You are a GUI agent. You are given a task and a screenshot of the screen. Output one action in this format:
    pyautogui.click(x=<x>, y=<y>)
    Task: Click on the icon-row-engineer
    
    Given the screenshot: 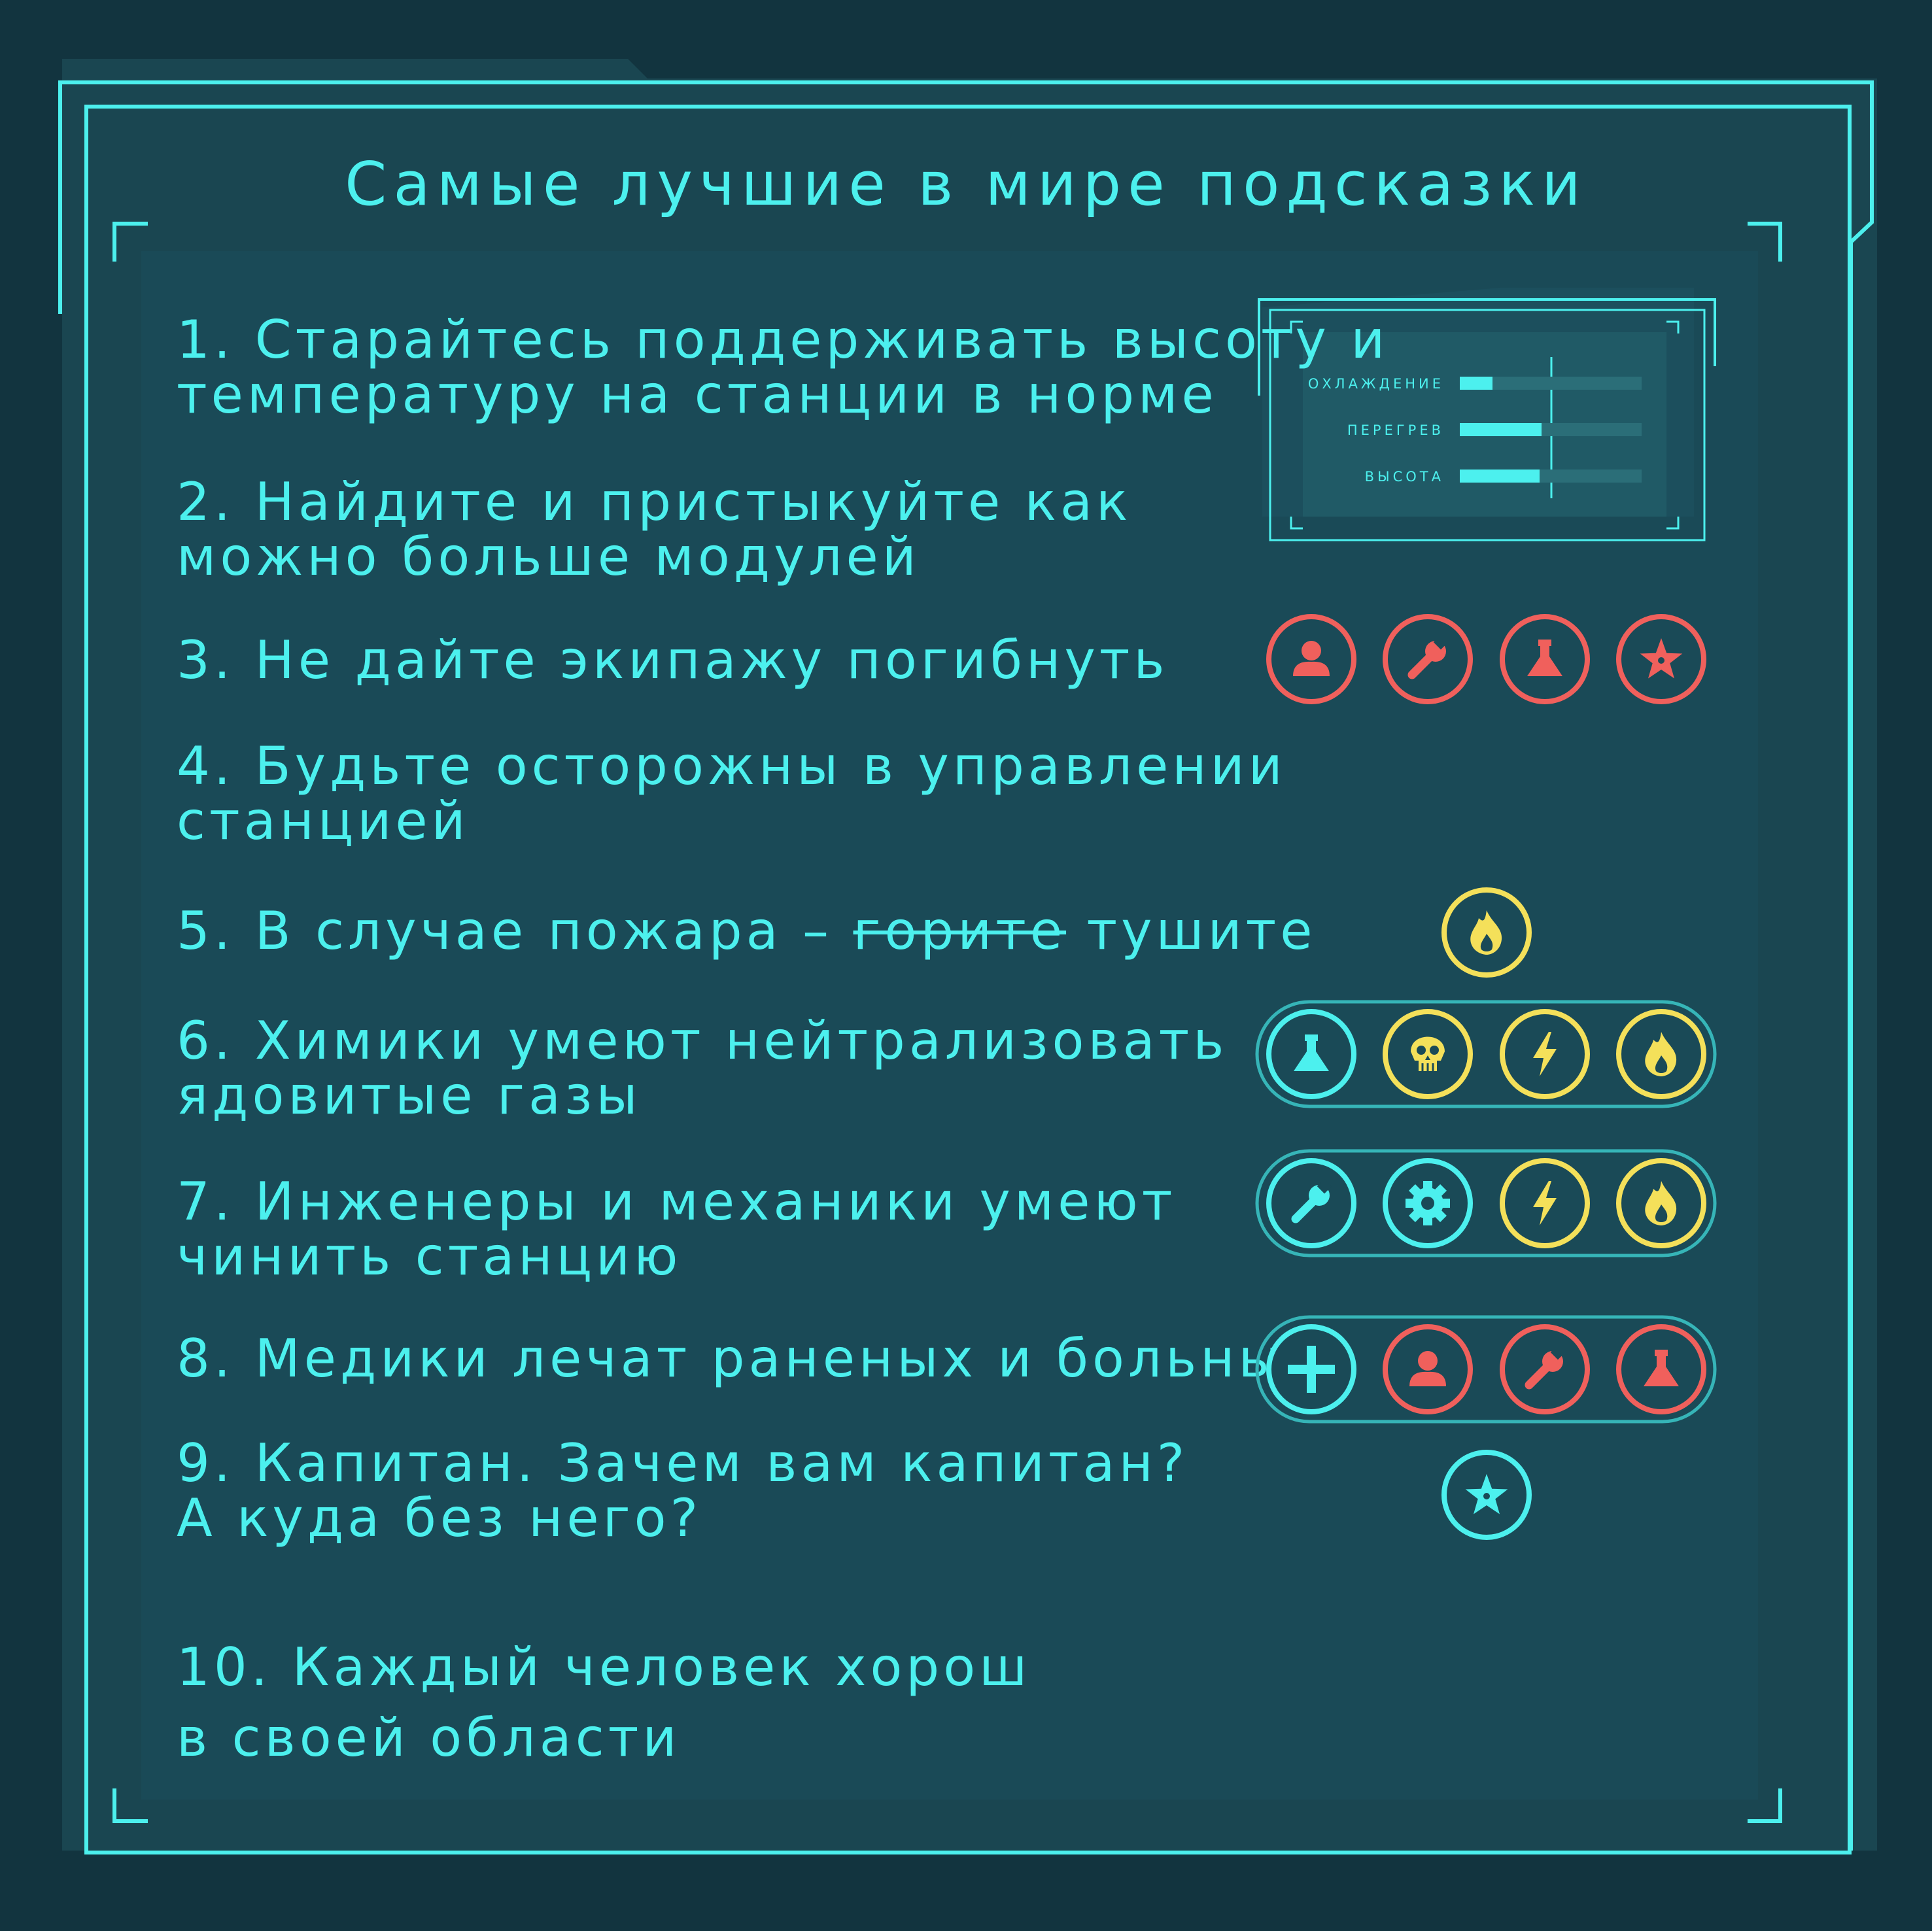 What is the action you would take?
    pyautogui.click(x=1486, y=1203)
    